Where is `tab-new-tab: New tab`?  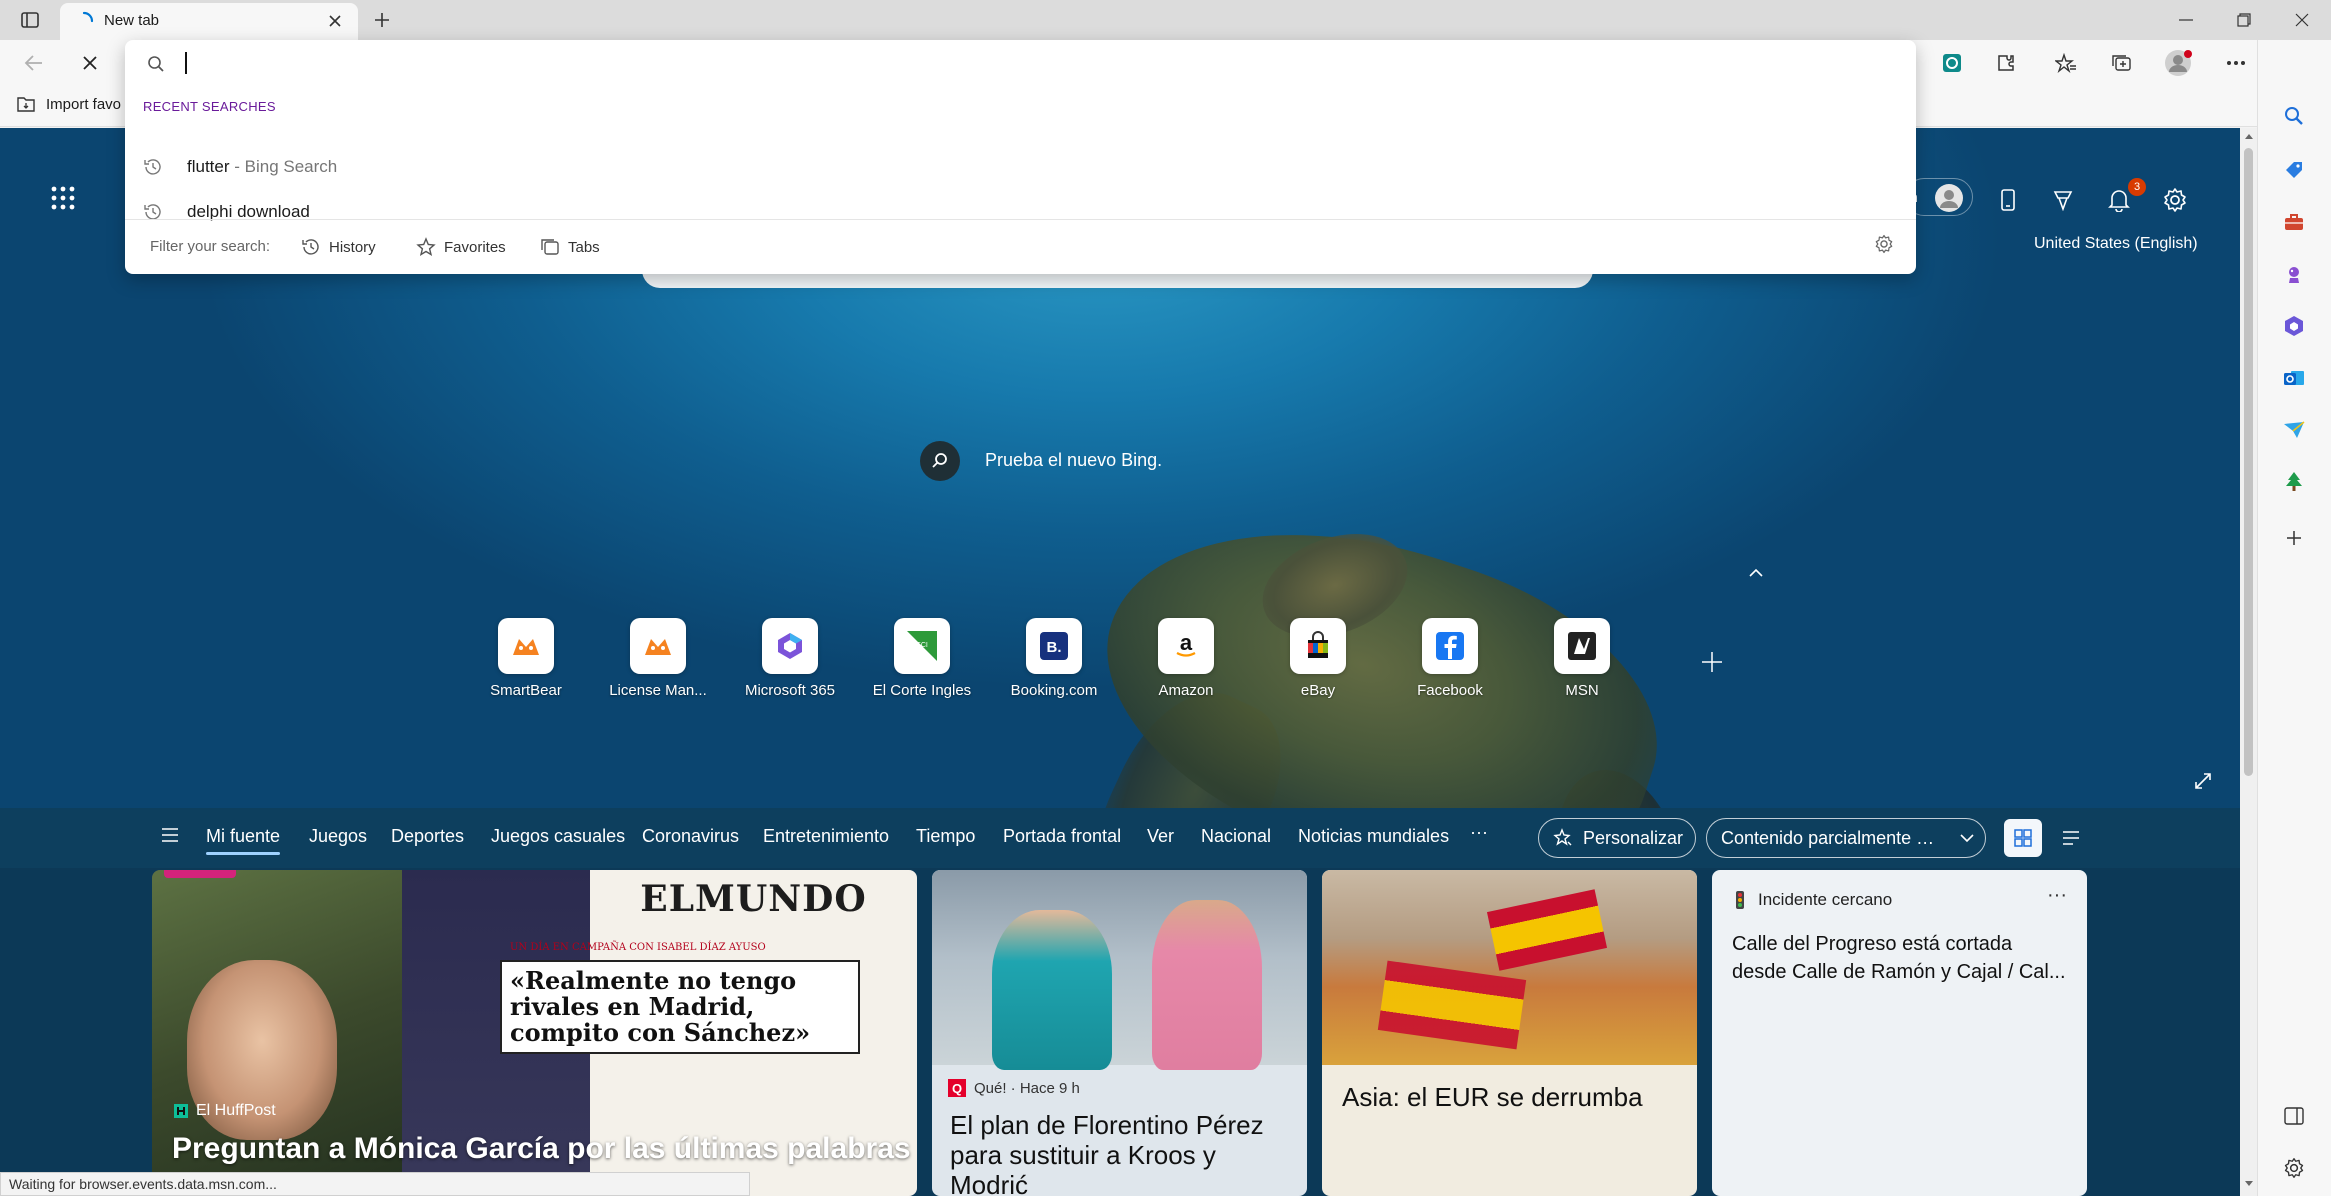 tab-new-tab: New tab is located at coordinates (209, 21).